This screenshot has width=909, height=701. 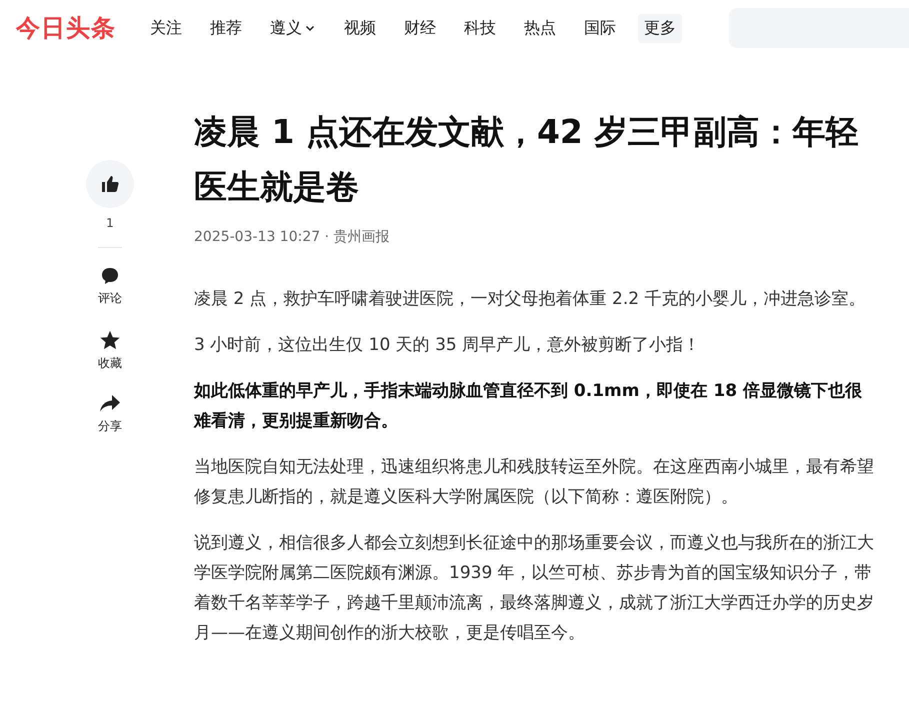 What do you see at coordinates (534, 482) in the screenshot?
I see `paragraph: 当地医院自知无法处理，迅速组织将患儿和残肢转运至外院。在这座西南小城里，最有希望修复患儿断指的，就是遵义医科大学附属医院（以下简称：遵医附院）。` at bounding box center [534, 482].